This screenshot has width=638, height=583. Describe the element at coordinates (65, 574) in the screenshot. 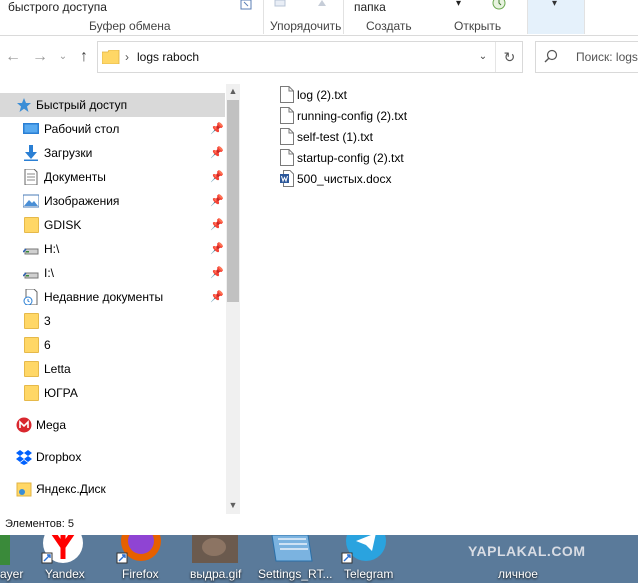

I see `desktop-icon-label: Yandex` at that location.